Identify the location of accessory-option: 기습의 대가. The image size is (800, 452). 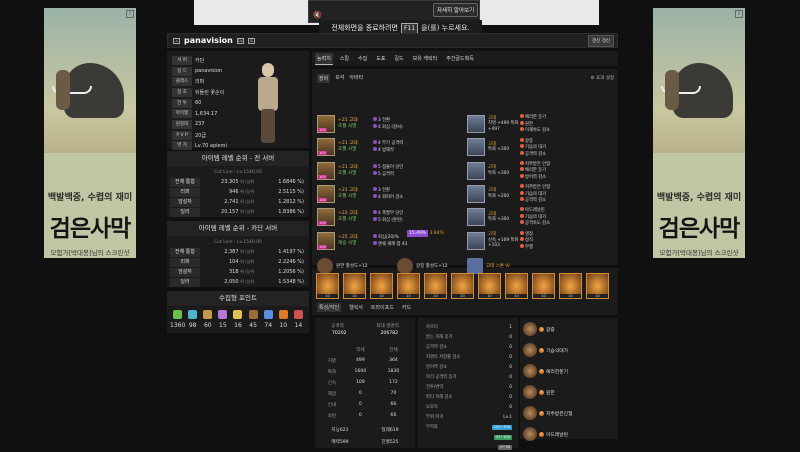
(533, 147).